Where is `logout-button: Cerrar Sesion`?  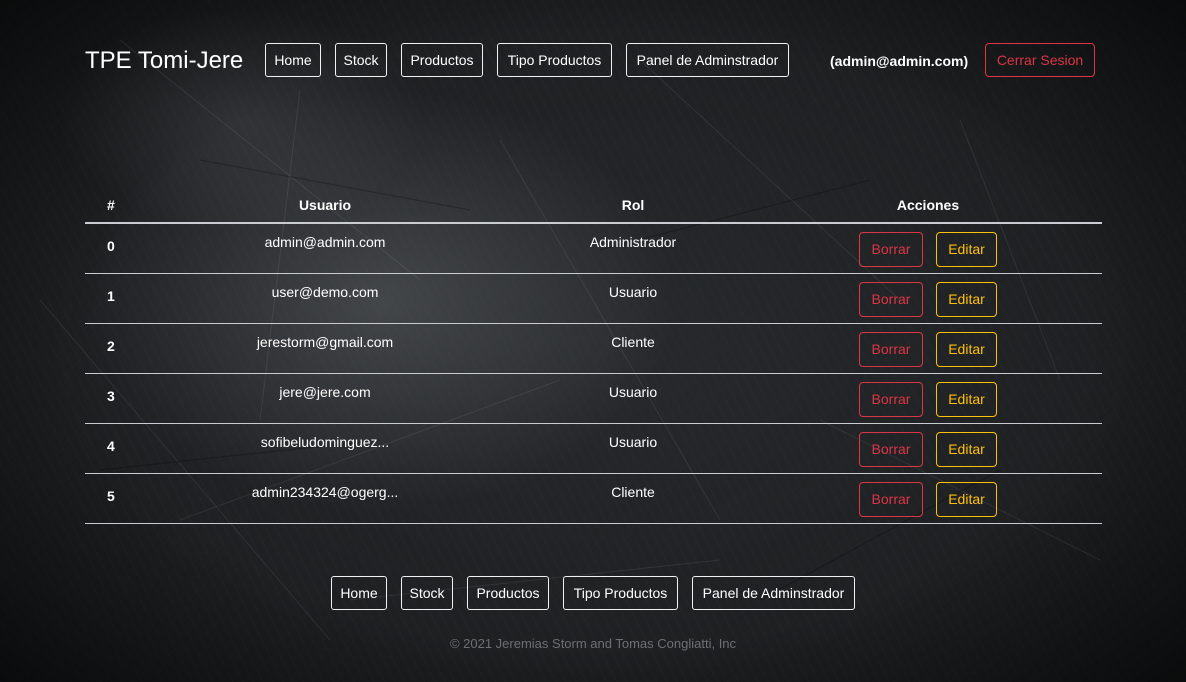
logout-button: Cerrar Sesion is located at coordinates (1040, 60).